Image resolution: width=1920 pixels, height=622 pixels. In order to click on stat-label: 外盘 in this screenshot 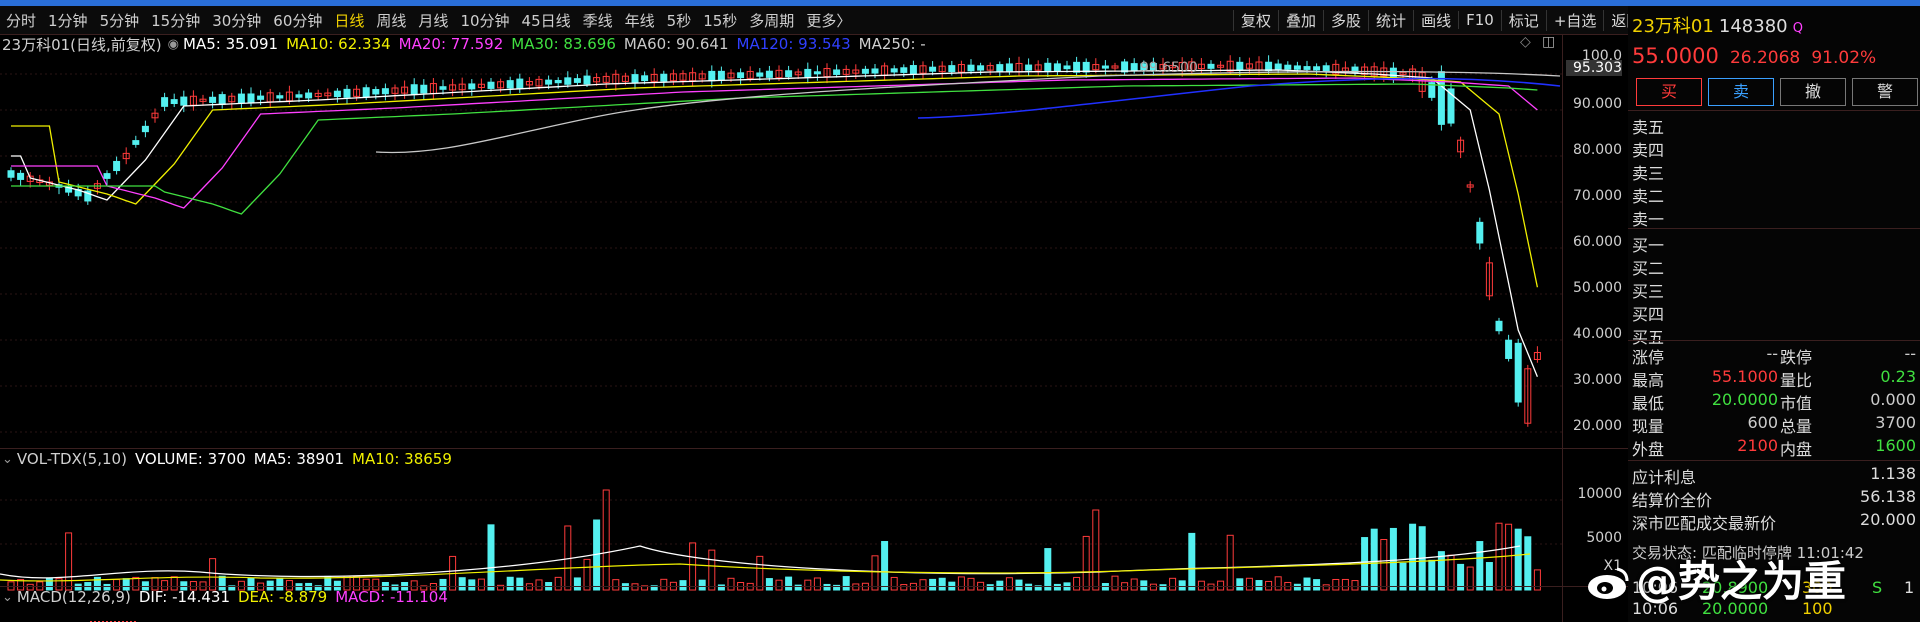, I will do `click(1648, 449)`.